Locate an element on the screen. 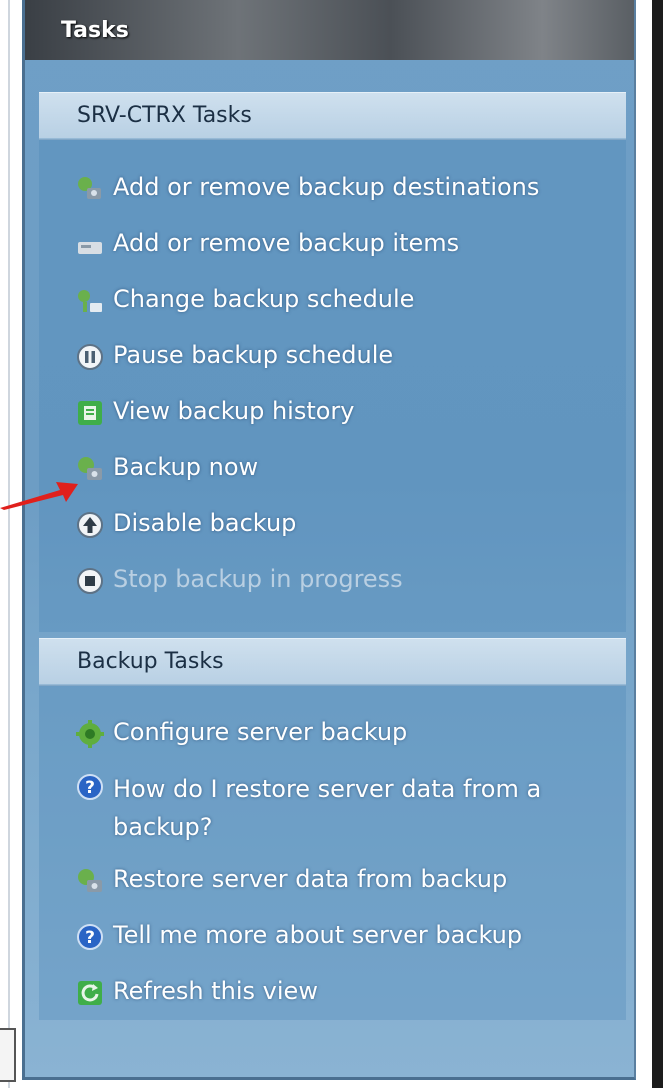 The image size is (663, 1088). task-label: Stop backup in progress is located at coordinates (258, 579).